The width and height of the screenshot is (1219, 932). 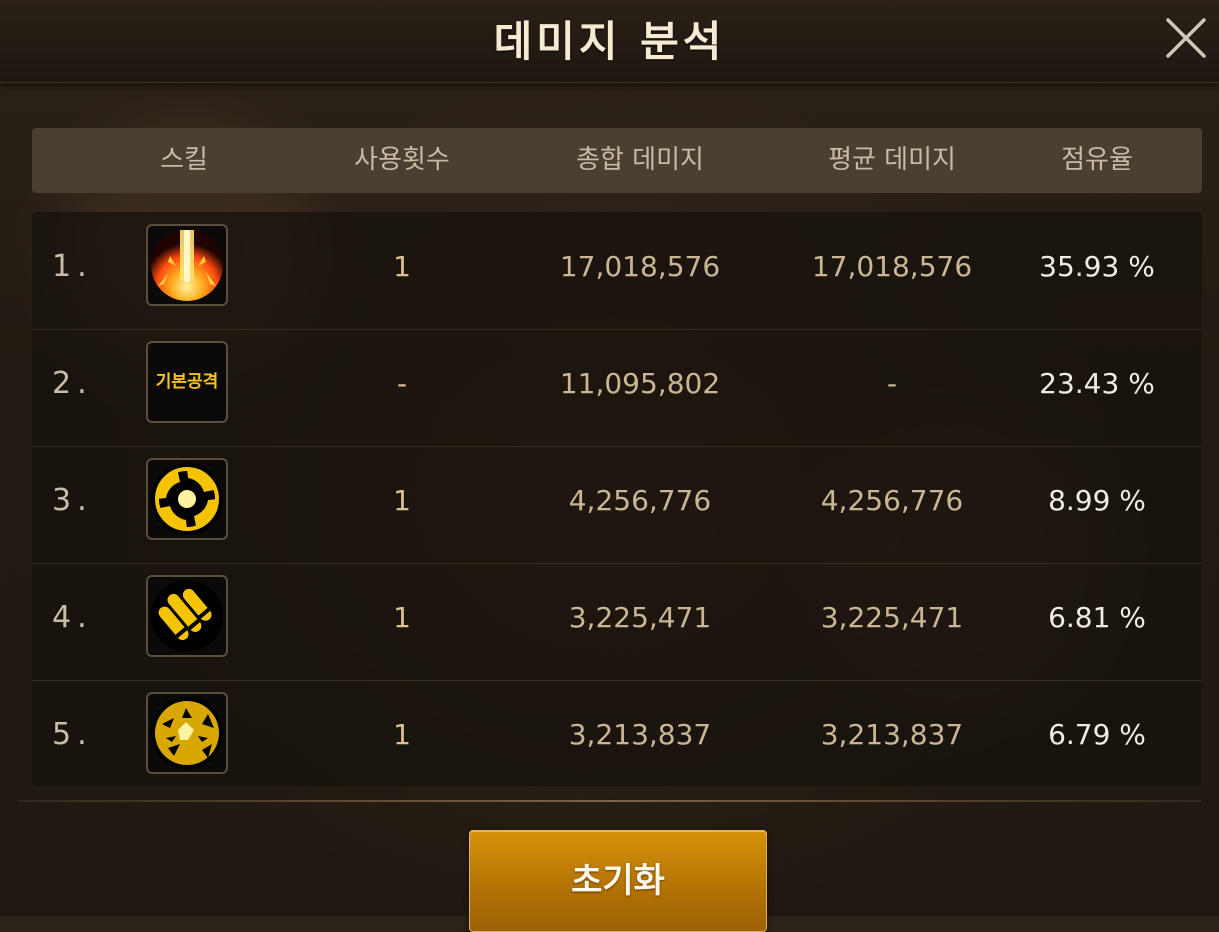 I want to click on row-total-damage: 3,225,471, so click(x=640, y=617).